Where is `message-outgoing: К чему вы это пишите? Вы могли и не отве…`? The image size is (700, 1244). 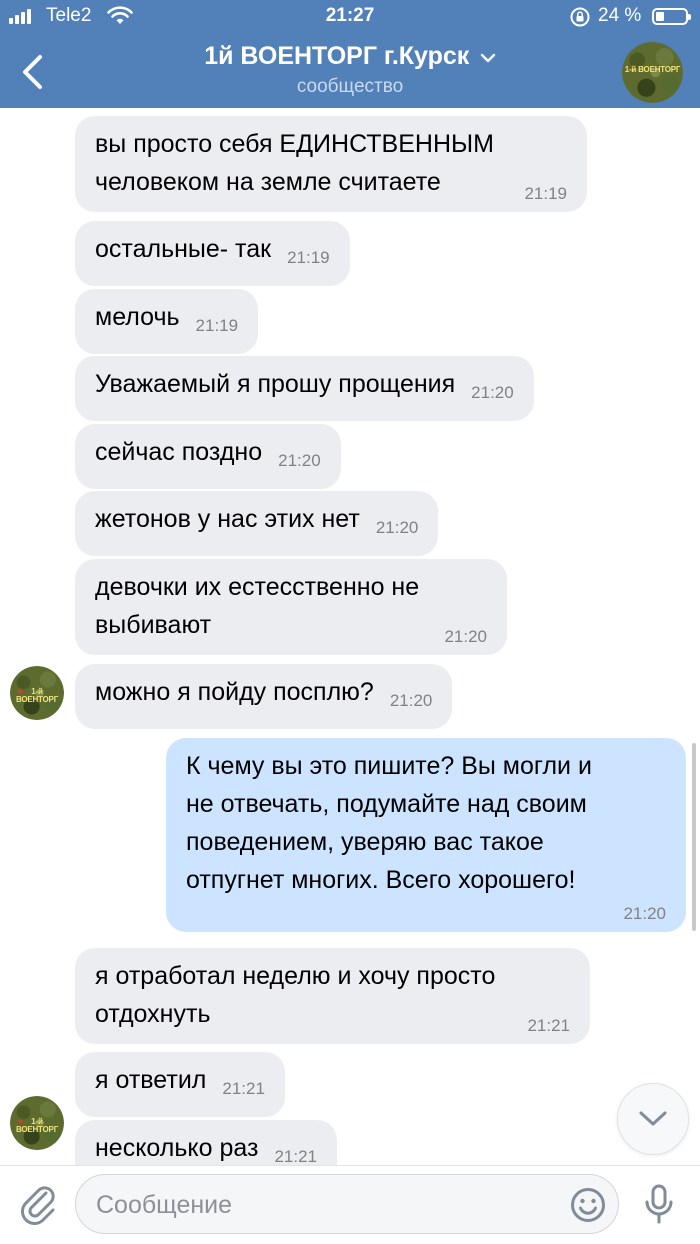 message-outgoing: К чему вы это пишите? Вы могли и не отве… is located at coordinates (426, 835).